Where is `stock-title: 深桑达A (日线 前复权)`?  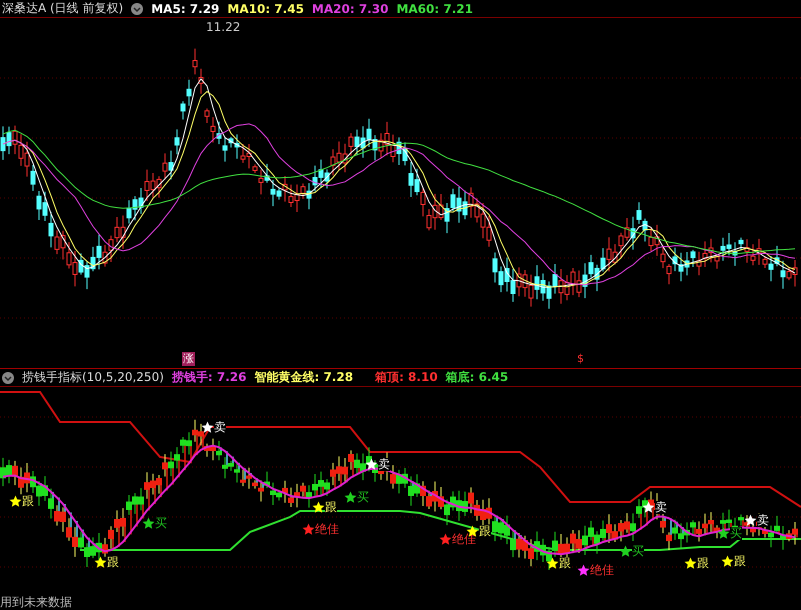 stock-title: 深桑达A (日线 前复权) is located at coordinates (63, 8).